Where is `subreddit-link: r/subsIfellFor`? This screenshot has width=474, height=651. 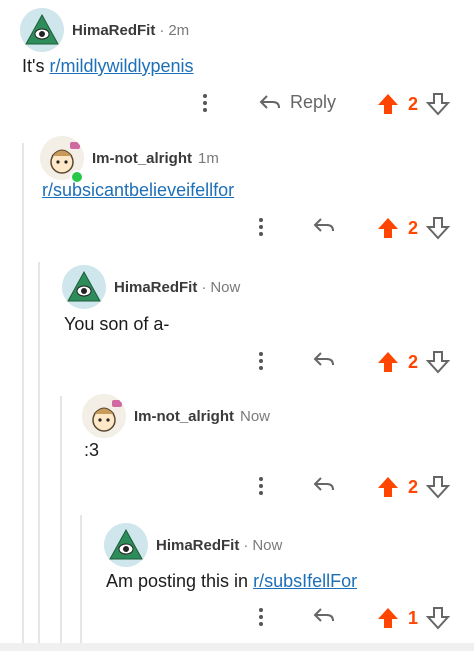
subreddit-link: r/subsIfellFor is located at coordinates (305, 581).